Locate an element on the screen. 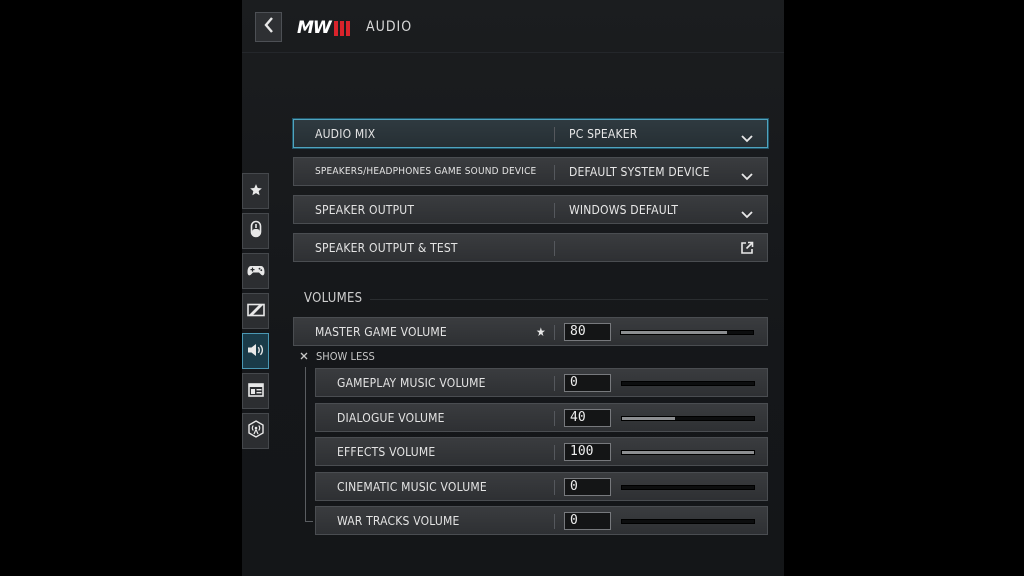  display-icon is located at coordinates (255, 311).